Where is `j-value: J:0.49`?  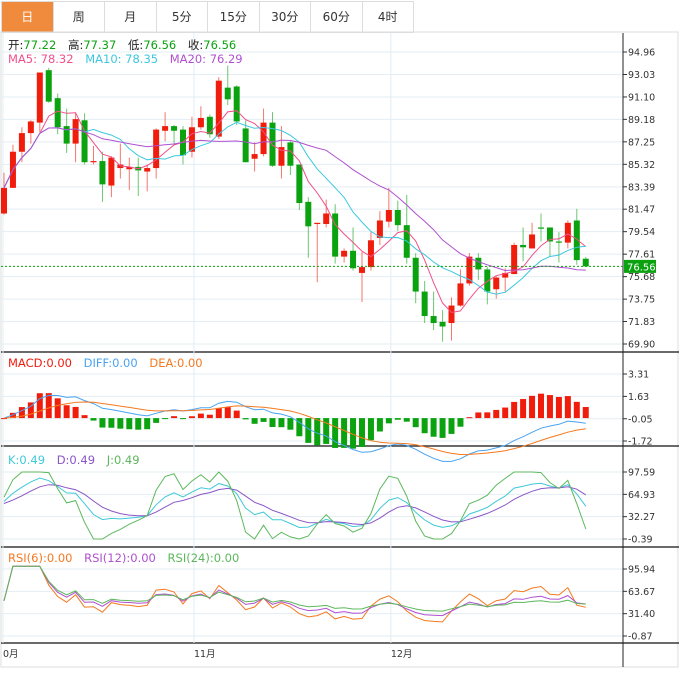
j-value: J:0.49 is located at coordinates (123, 460).